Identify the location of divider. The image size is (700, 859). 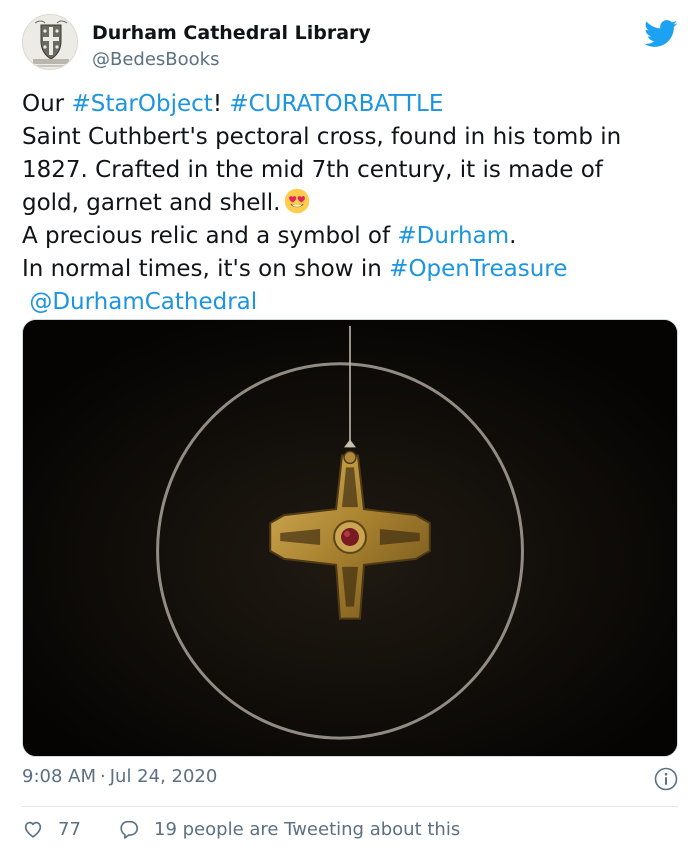
(350, 806).